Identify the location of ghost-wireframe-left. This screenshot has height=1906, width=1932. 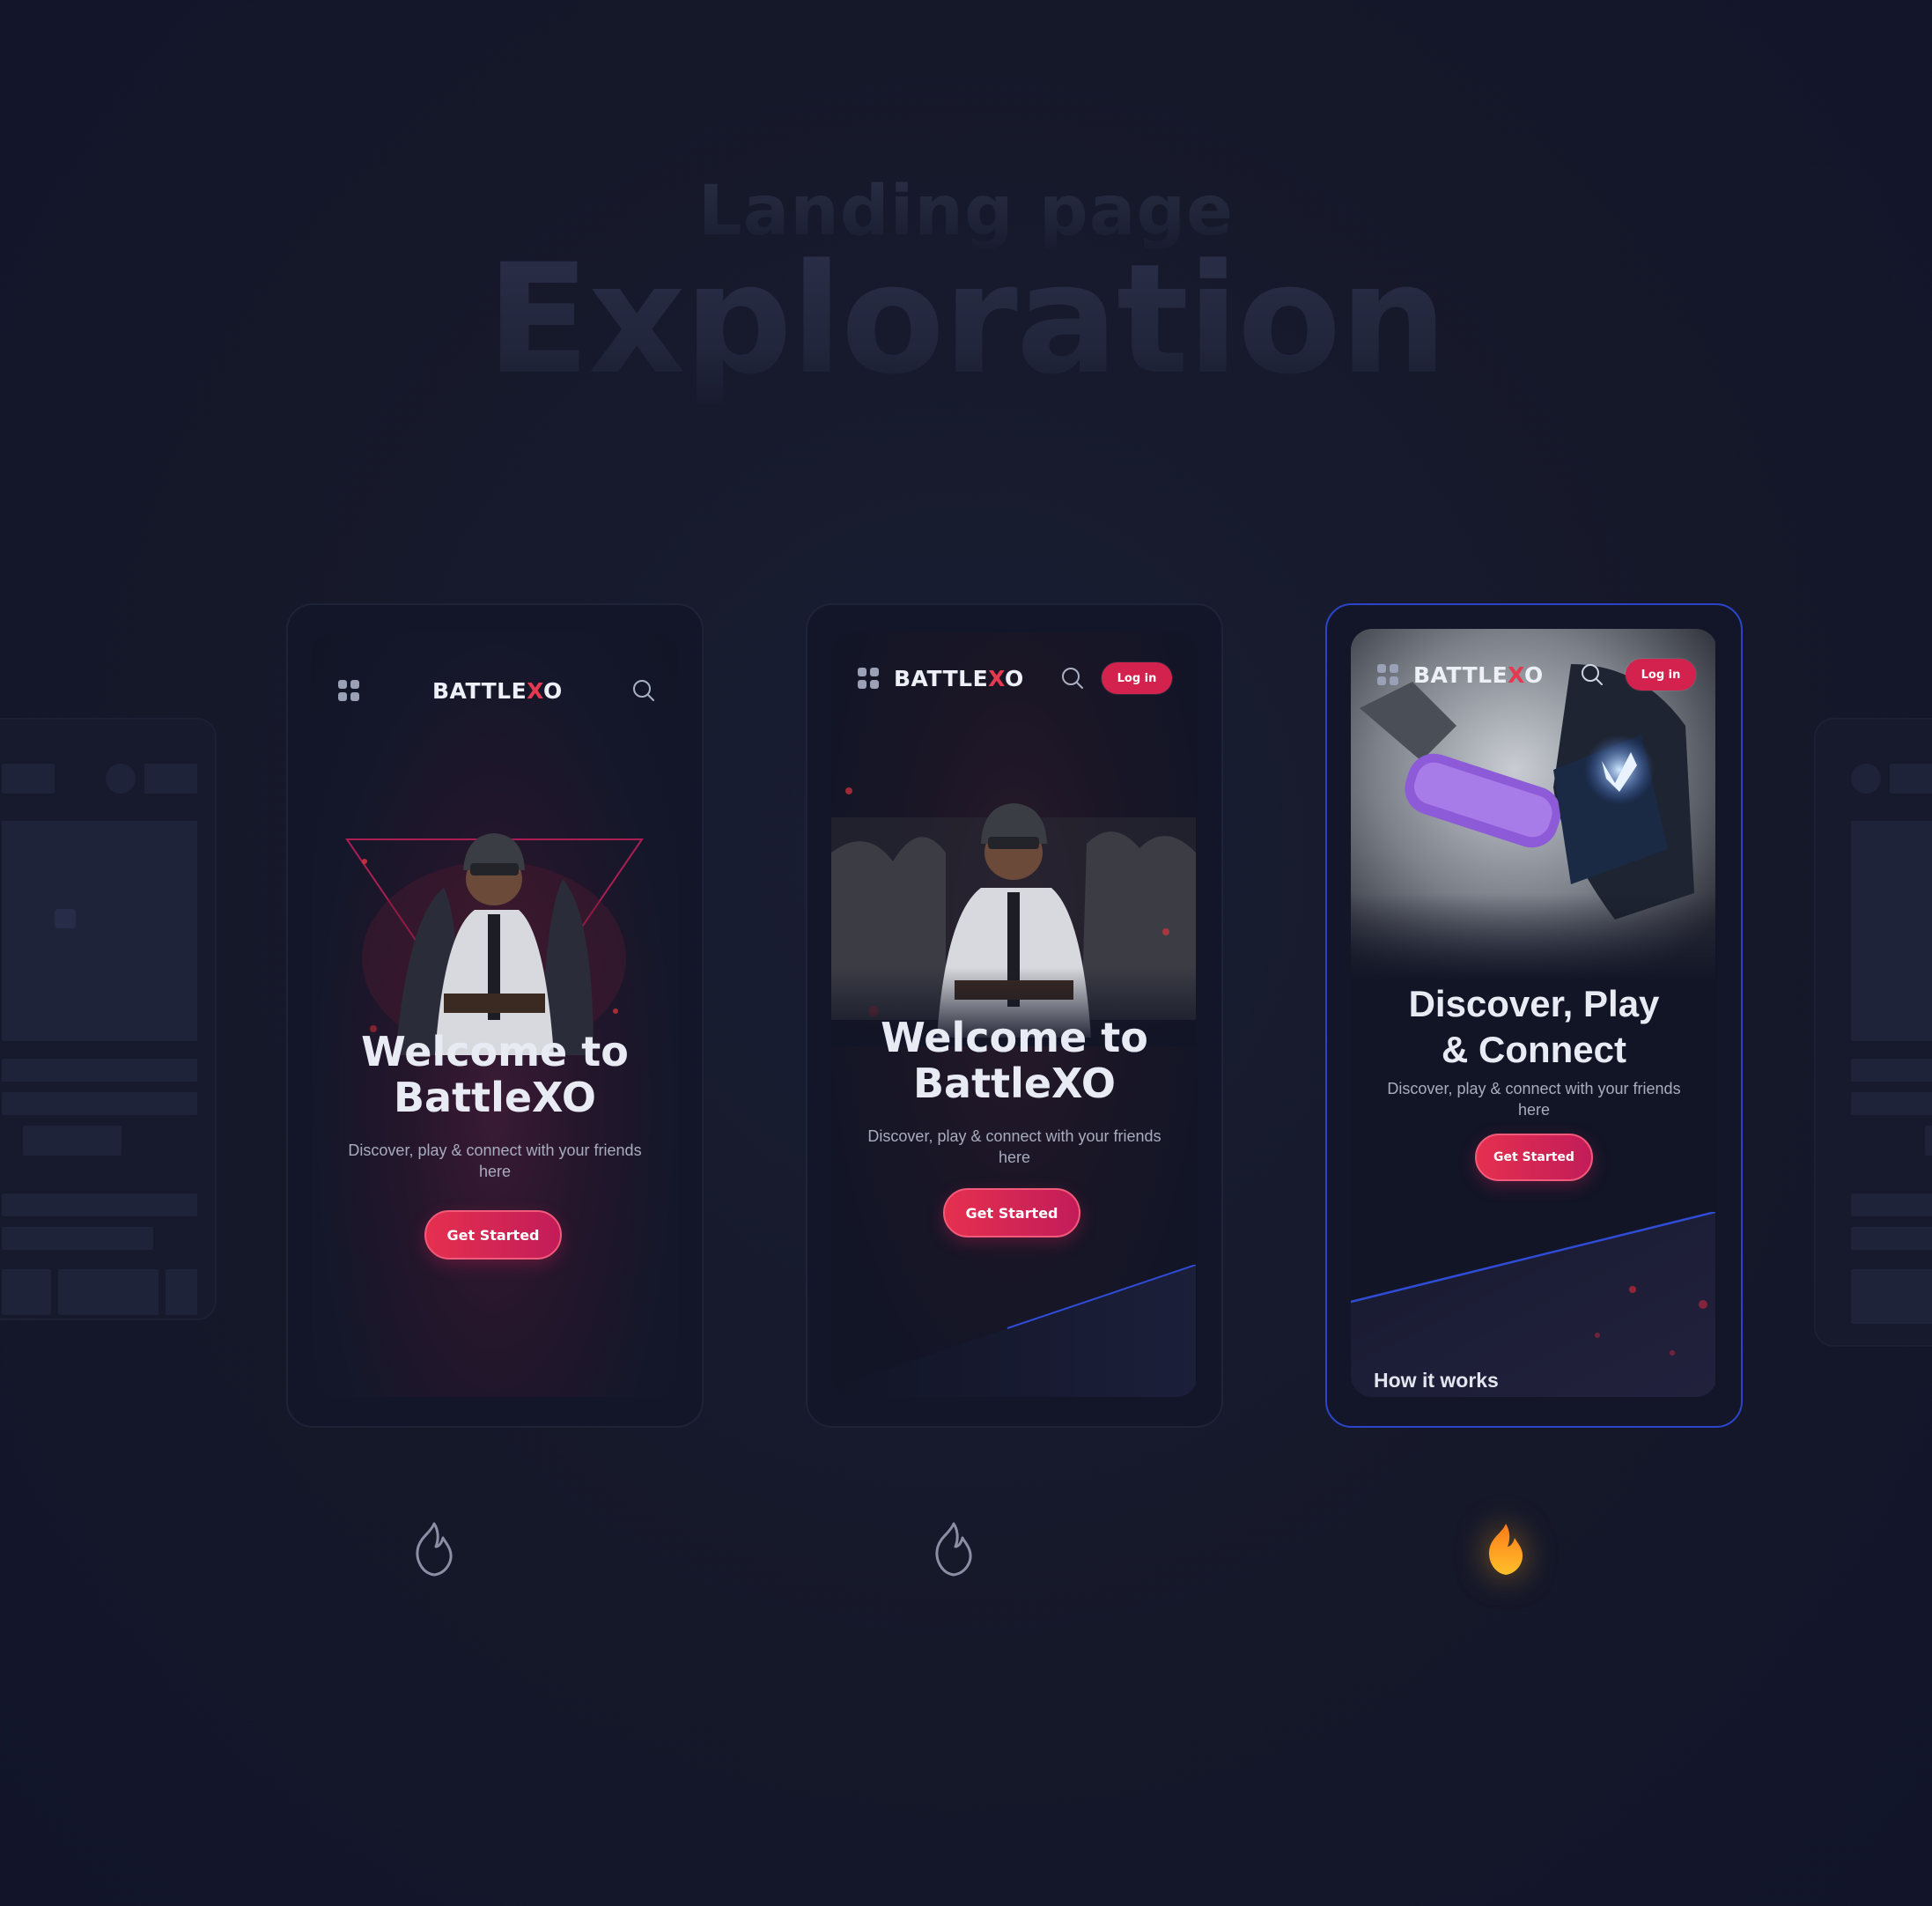
(108, 1019).